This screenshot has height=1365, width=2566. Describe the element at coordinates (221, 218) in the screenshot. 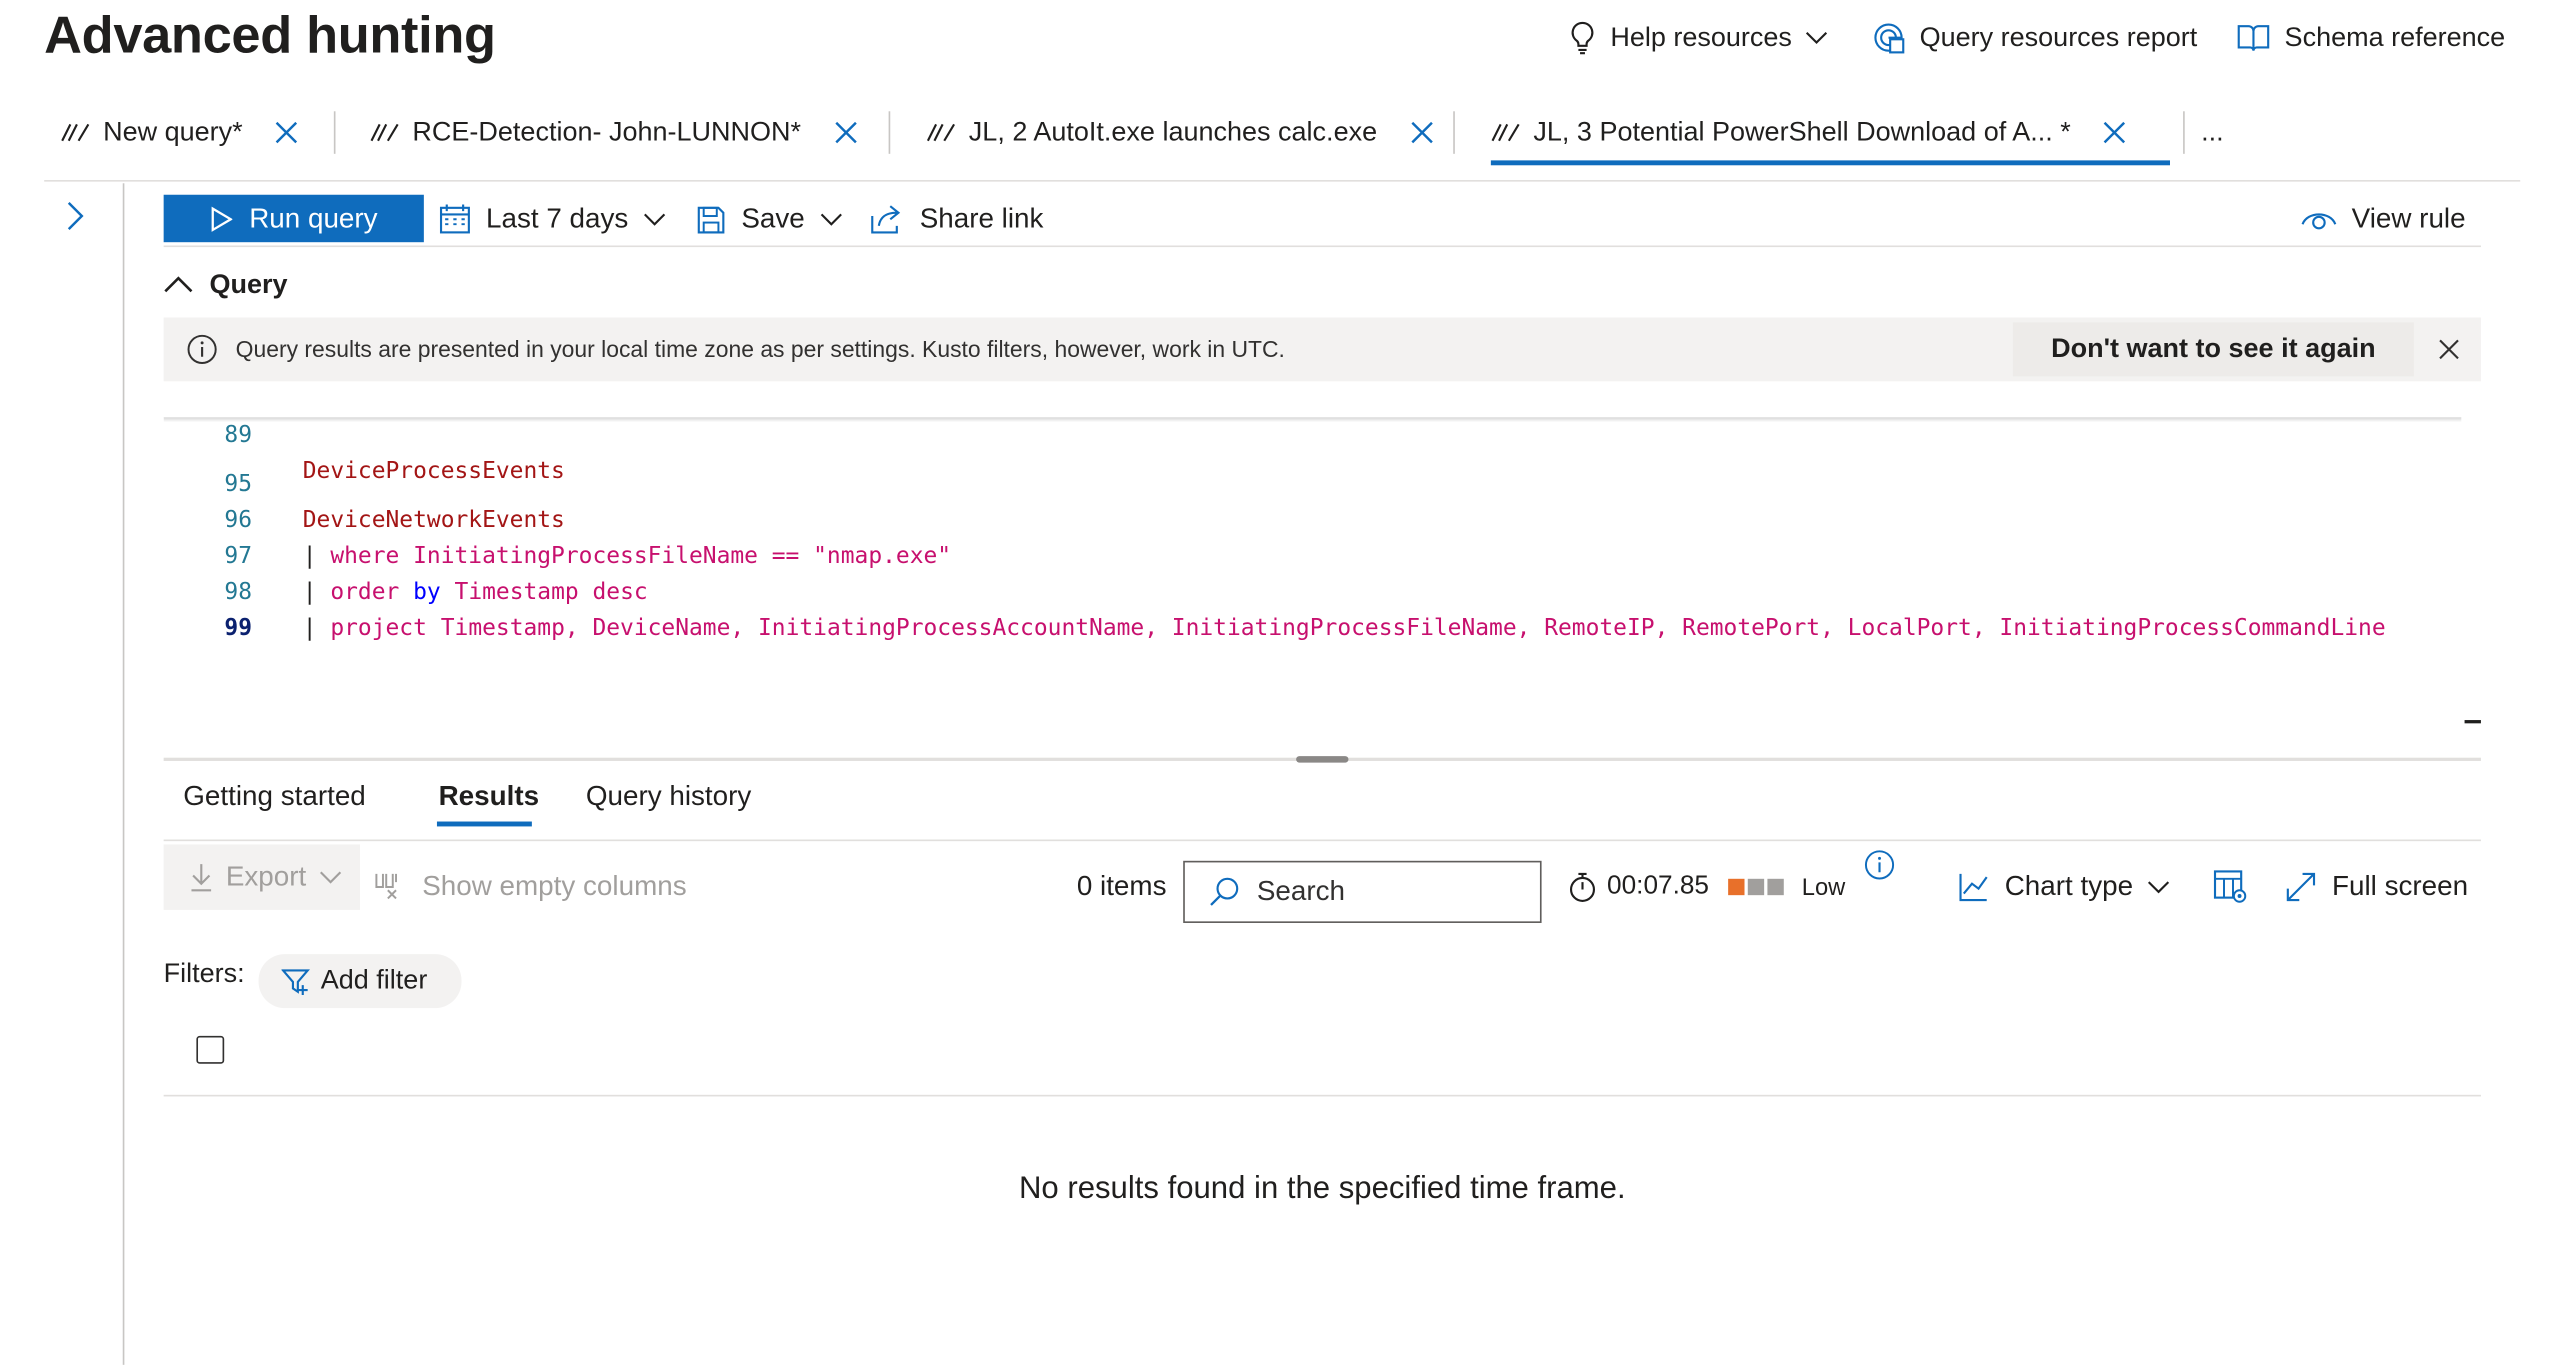

I see `play-icon` at that location.